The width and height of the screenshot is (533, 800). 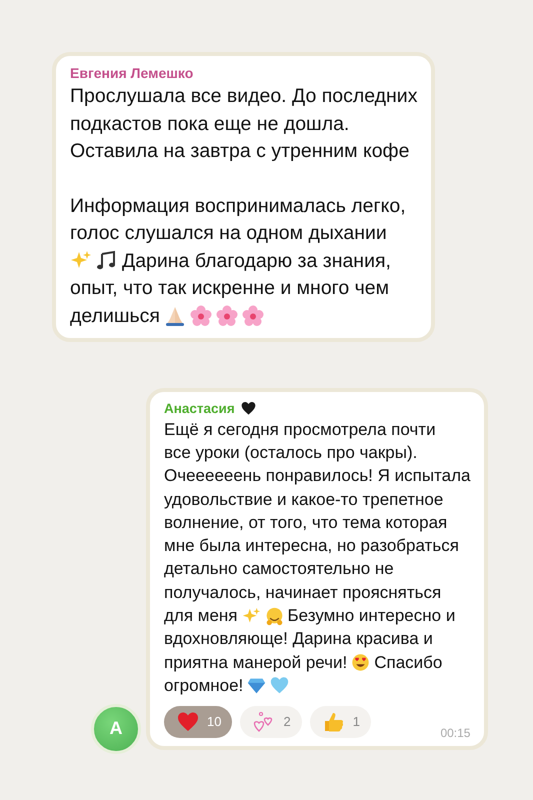 I want to click on message-time: 00:15, so click(x=455, y=733).